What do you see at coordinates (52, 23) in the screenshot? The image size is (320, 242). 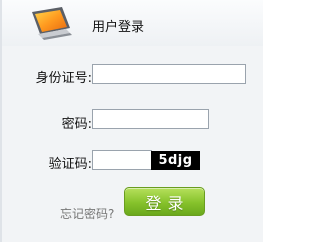 I see `computer-monitor-icon` at bounding box center [52, 23].